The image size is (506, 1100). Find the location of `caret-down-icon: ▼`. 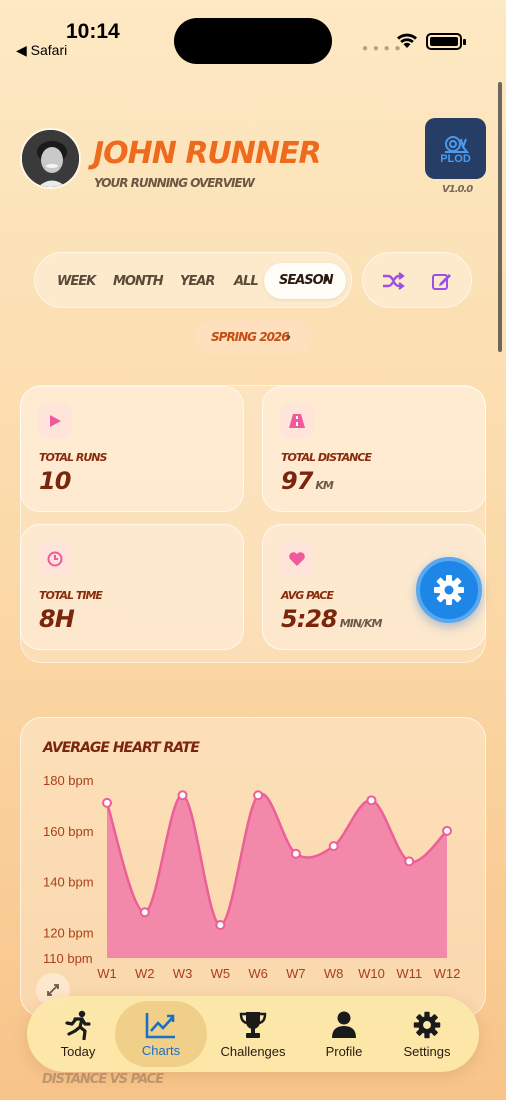

caret-down-icon: ▼ is located at coordinates (326, 279).